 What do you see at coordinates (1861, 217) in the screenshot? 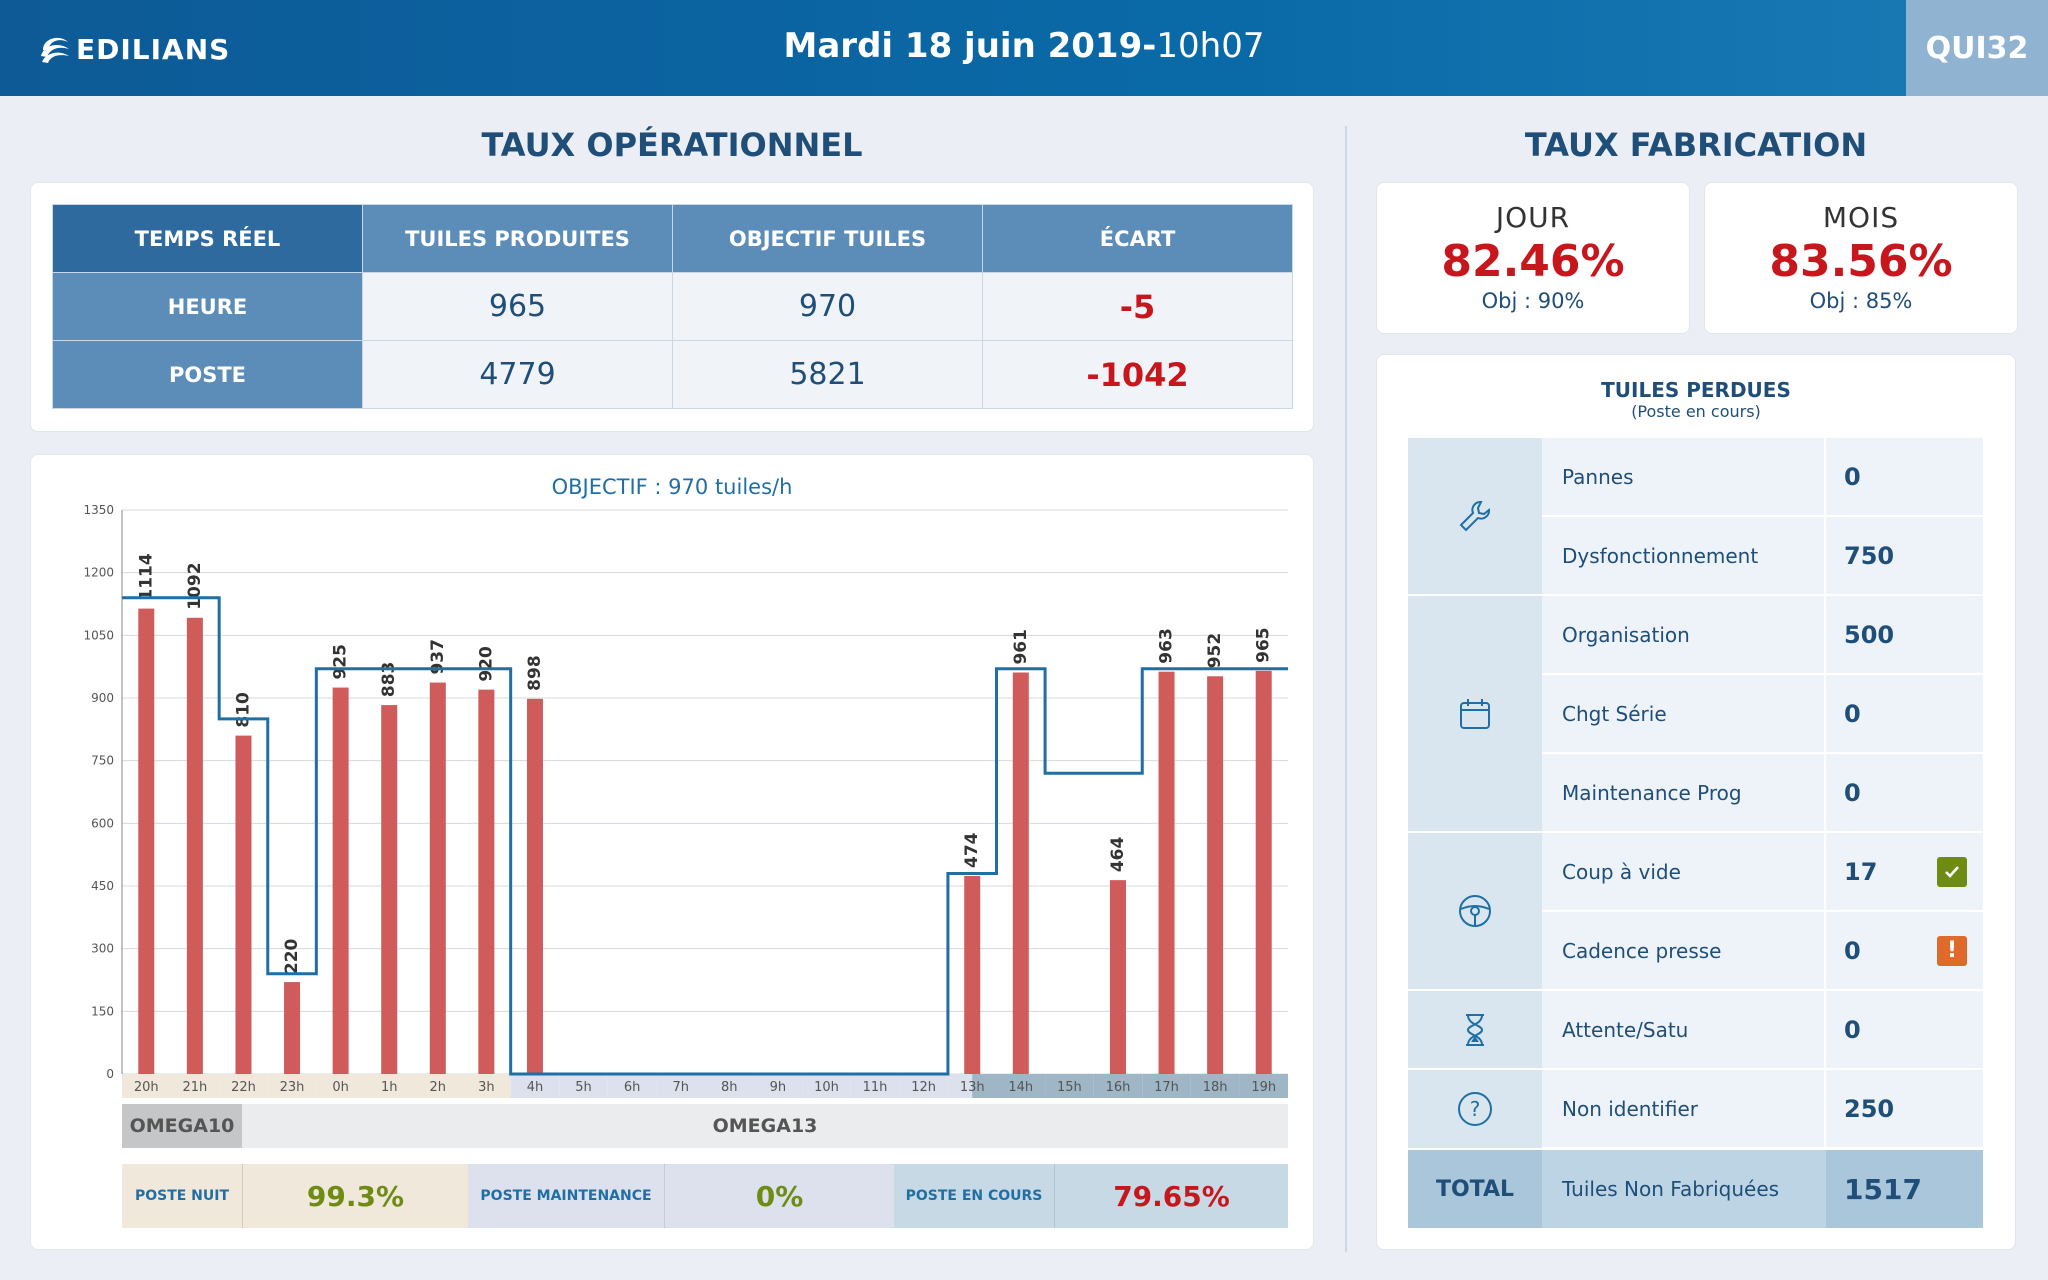
I see `kpi-label: MOIS` at bounding box center [1861, 217].